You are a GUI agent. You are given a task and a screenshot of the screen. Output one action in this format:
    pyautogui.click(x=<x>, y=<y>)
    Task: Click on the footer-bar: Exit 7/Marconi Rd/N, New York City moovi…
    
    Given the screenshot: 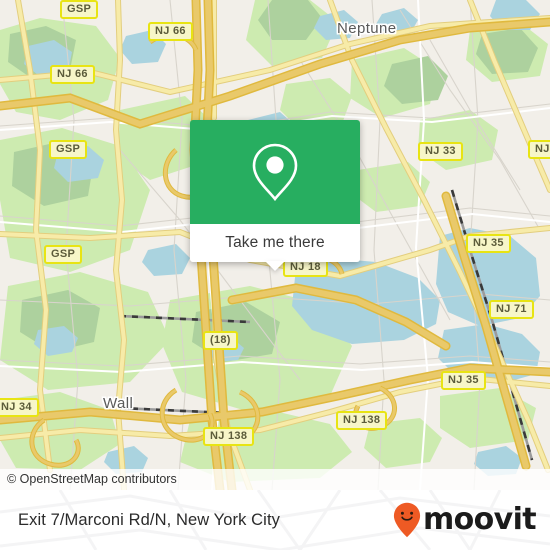 What is the action you would take?
    pyautogui.click(x=275, y=520)
    